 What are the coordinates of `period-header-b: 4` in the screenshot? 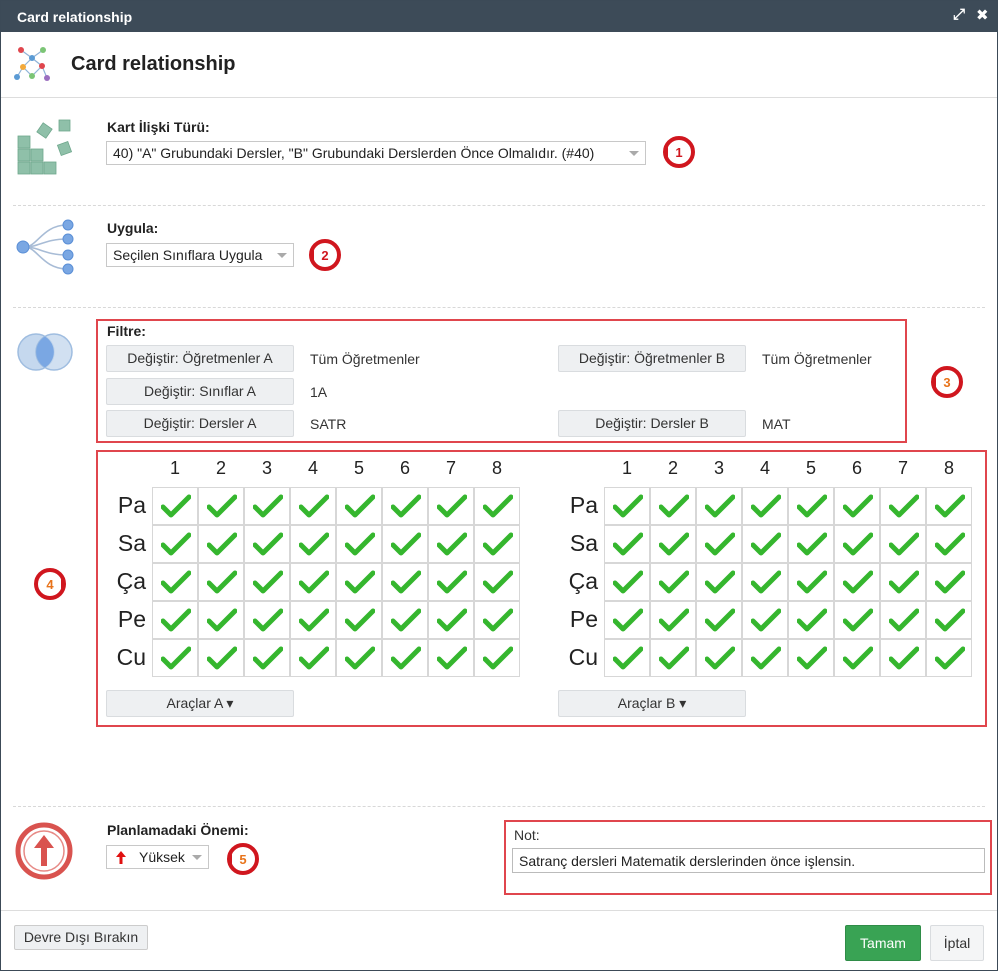 It's located at (765, 468).